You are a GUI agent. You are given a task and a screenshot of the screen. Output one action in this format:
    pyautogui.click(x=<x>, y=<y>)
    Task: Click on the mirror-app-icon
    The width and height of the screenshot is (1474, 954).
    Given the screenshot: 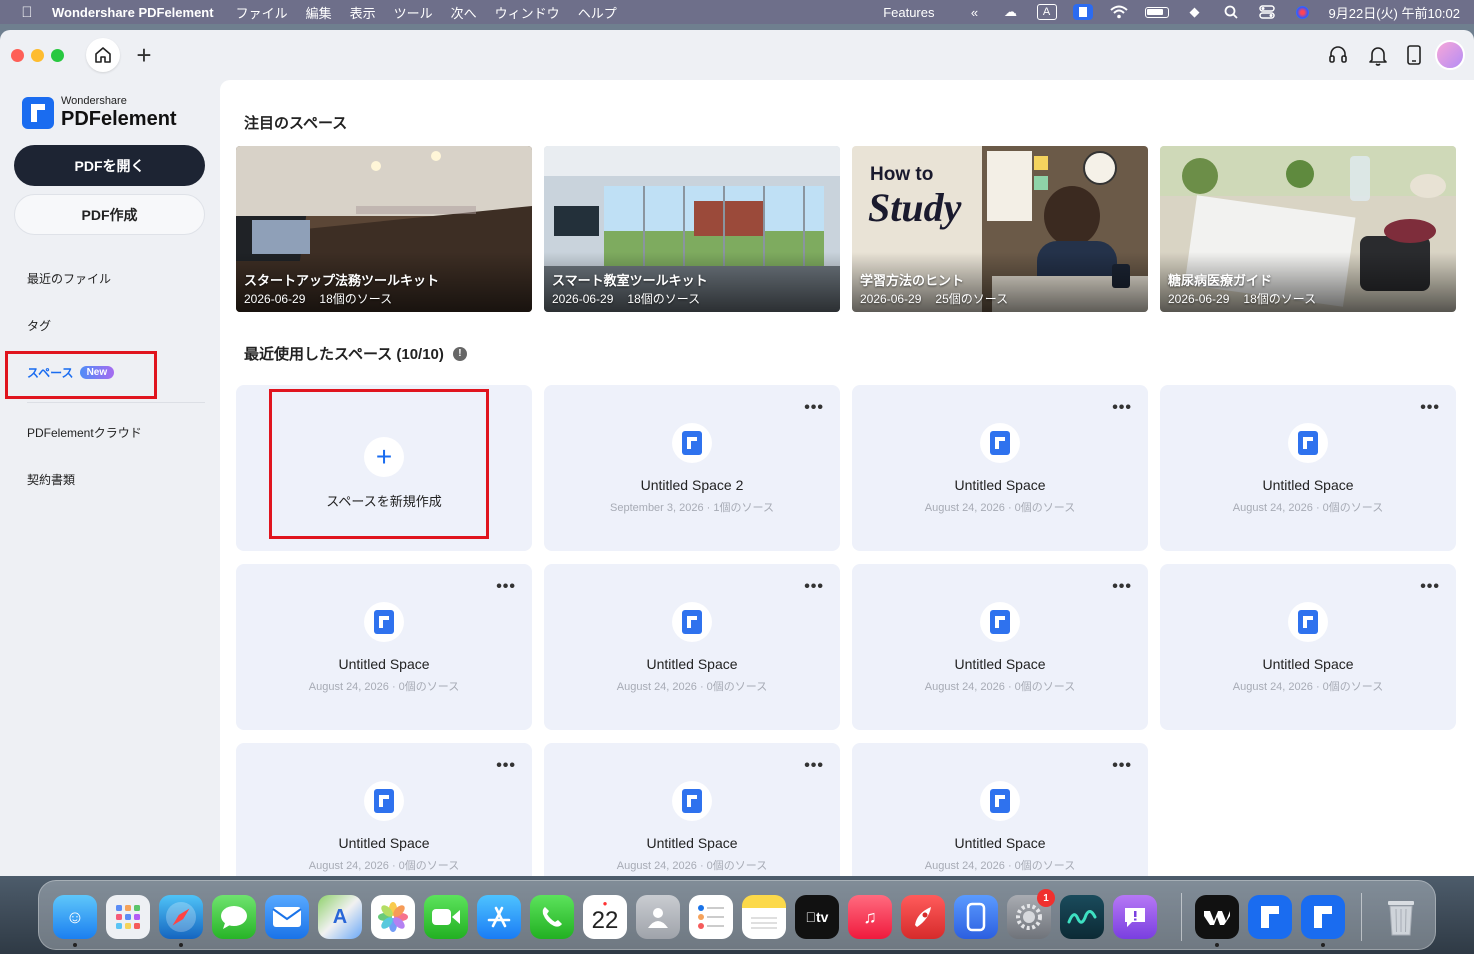 What is the action you would take?
    pyautogui.click(x=976, y=917)
    